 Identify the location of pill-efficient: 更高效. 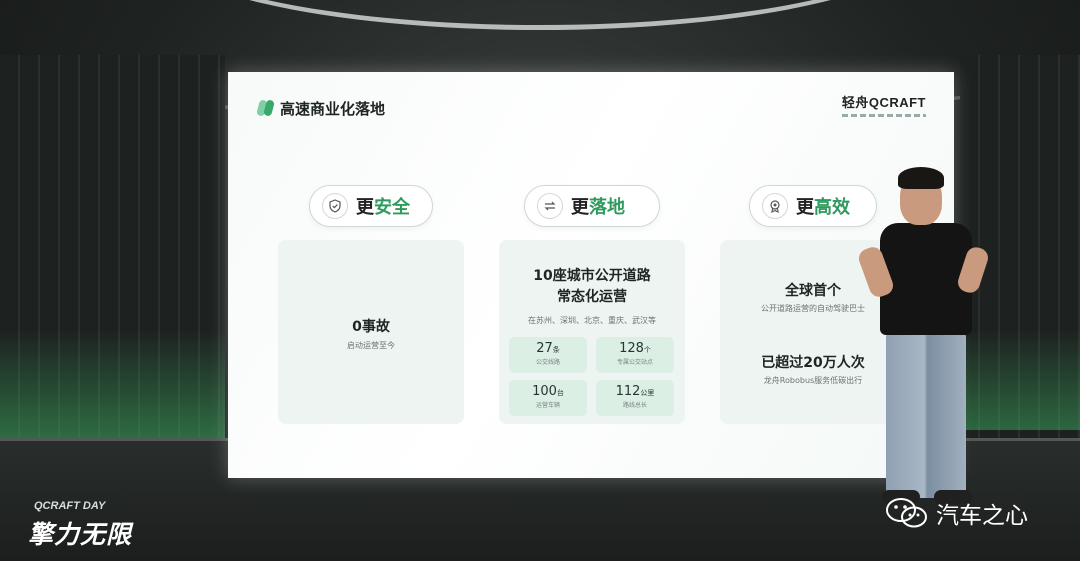
(813, 206).